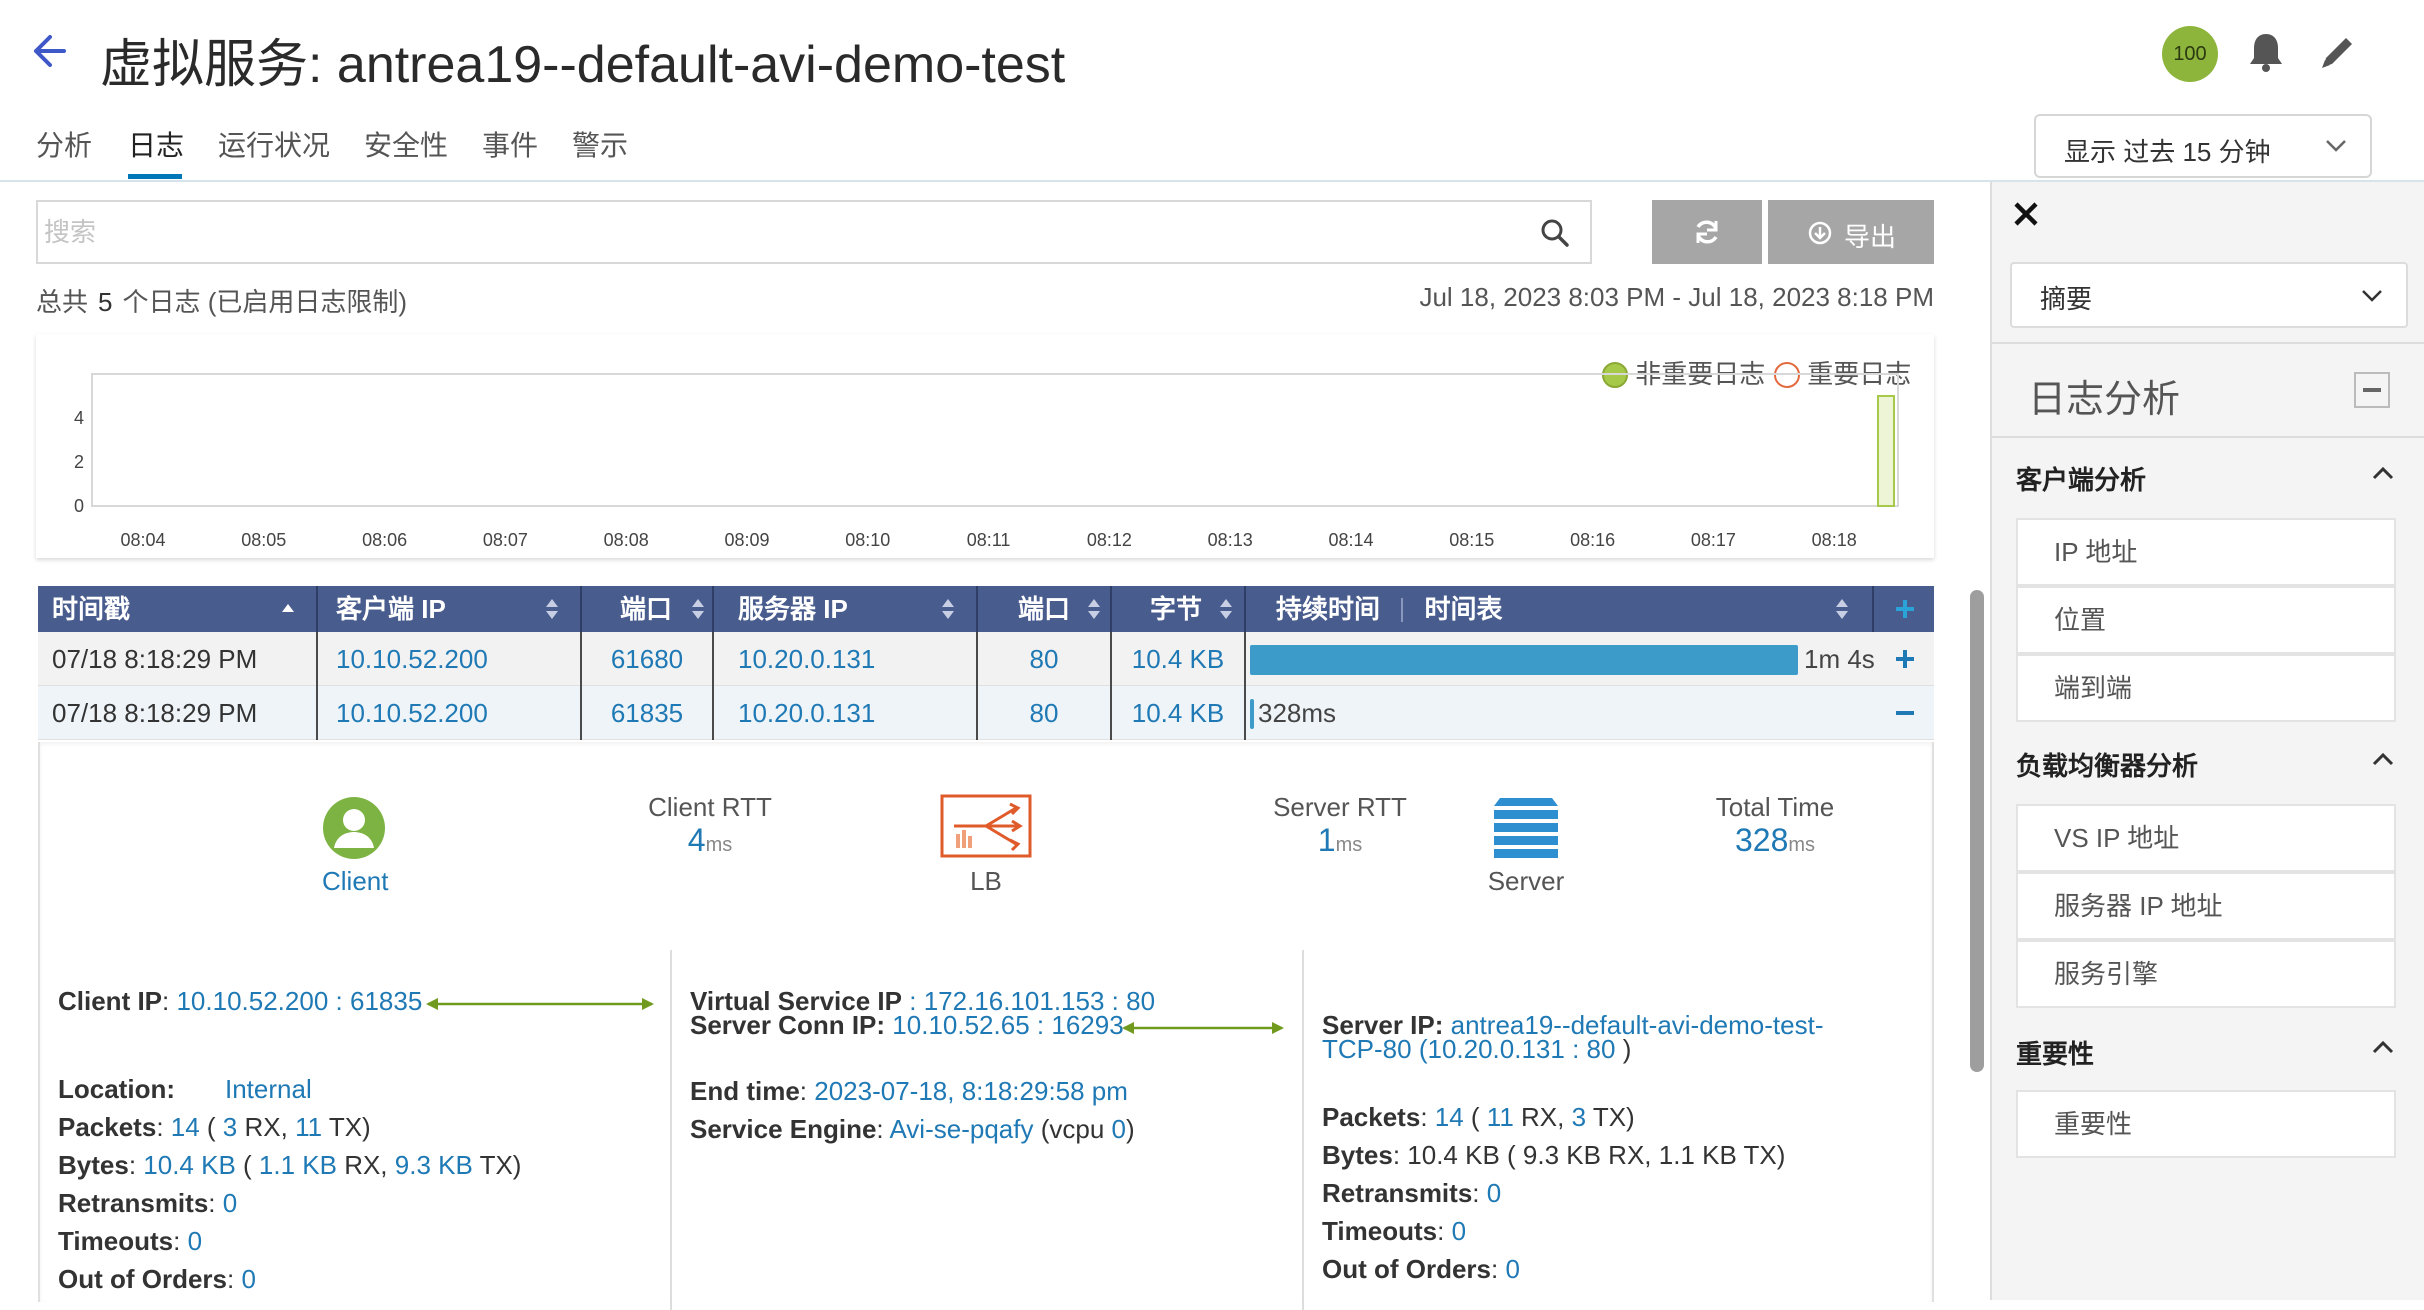  I want to click on item-ip-address: IP 地址, so click(2206, 552).